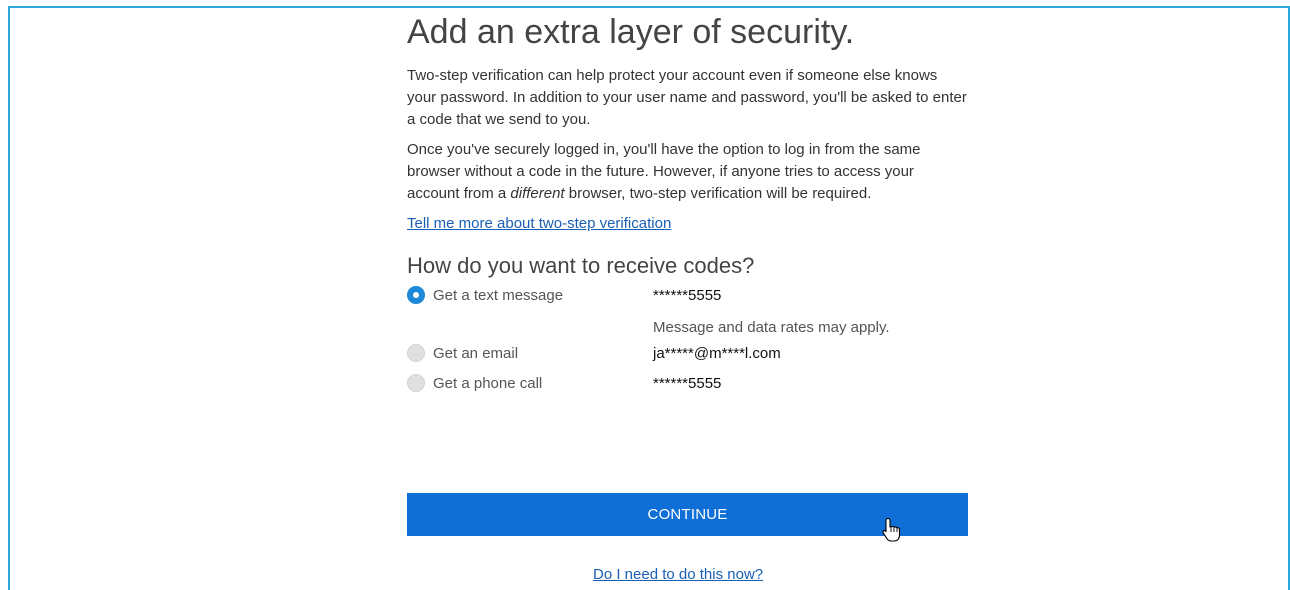 The width and height of the screenshot is (1290, 590). I want to click on page-title: Add an extra layer of security., so click(631, 32).